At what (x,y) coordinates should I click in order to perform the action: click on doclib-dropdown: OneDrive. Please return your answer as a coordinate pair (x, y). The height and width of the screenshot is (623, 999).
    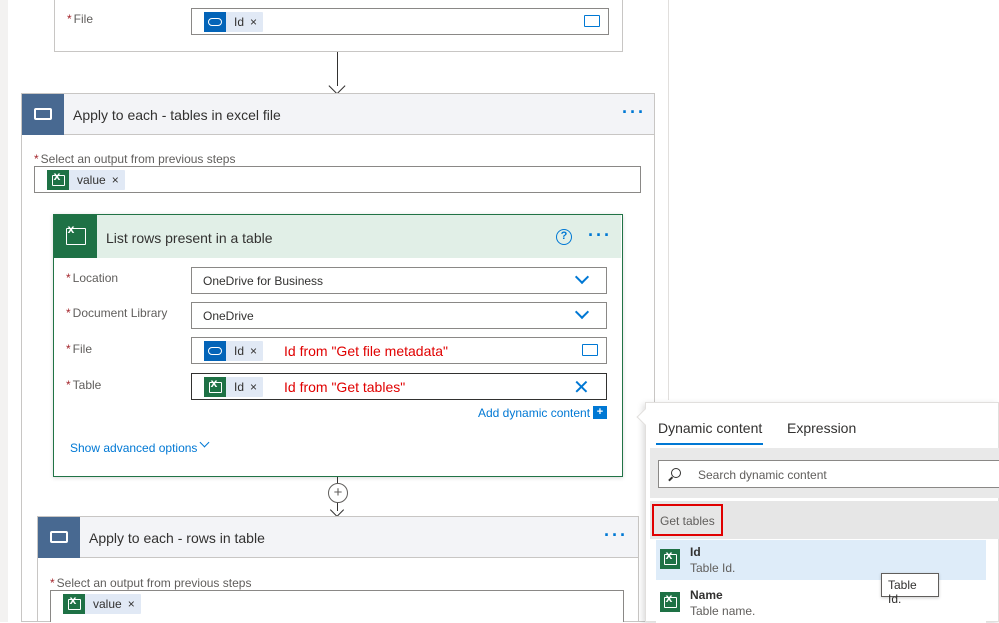
    Looking at the image, I should click on (399, 315).